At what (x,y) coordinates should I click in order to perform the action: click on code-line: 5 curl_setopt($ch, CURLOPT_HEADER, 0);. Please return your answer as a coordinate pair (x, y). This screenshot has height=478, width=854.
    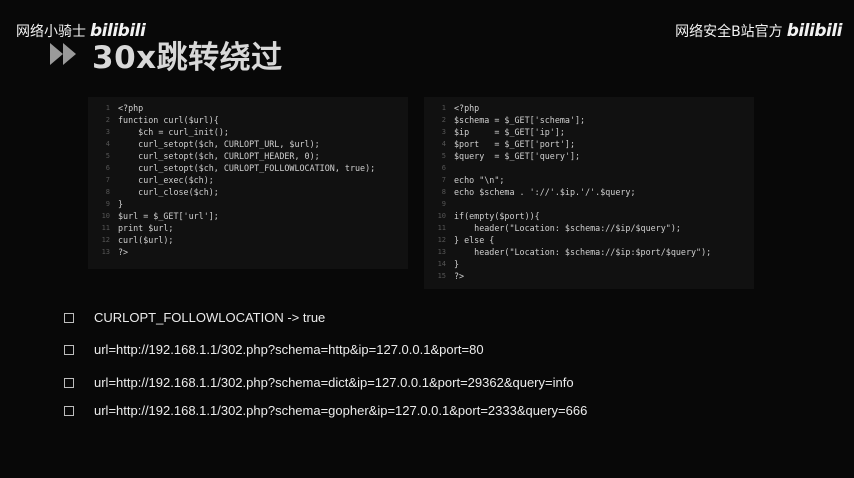
    Looking at the image, I should click on (248, 156).